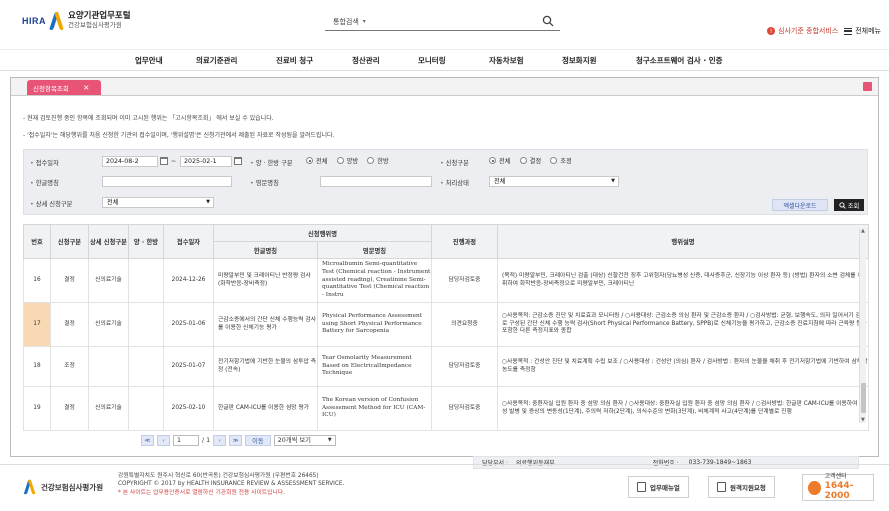 The image size is (889, 511). I want to click on radio-apply-decision: 결정, so click(530, 160).